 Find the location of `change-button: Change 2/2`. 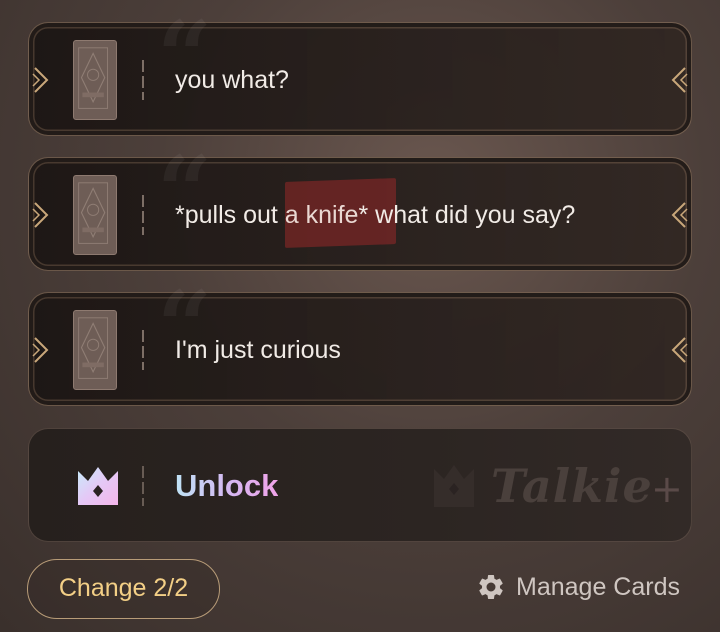

change-button: Change 2/2 is located at coordinates (123, 589).